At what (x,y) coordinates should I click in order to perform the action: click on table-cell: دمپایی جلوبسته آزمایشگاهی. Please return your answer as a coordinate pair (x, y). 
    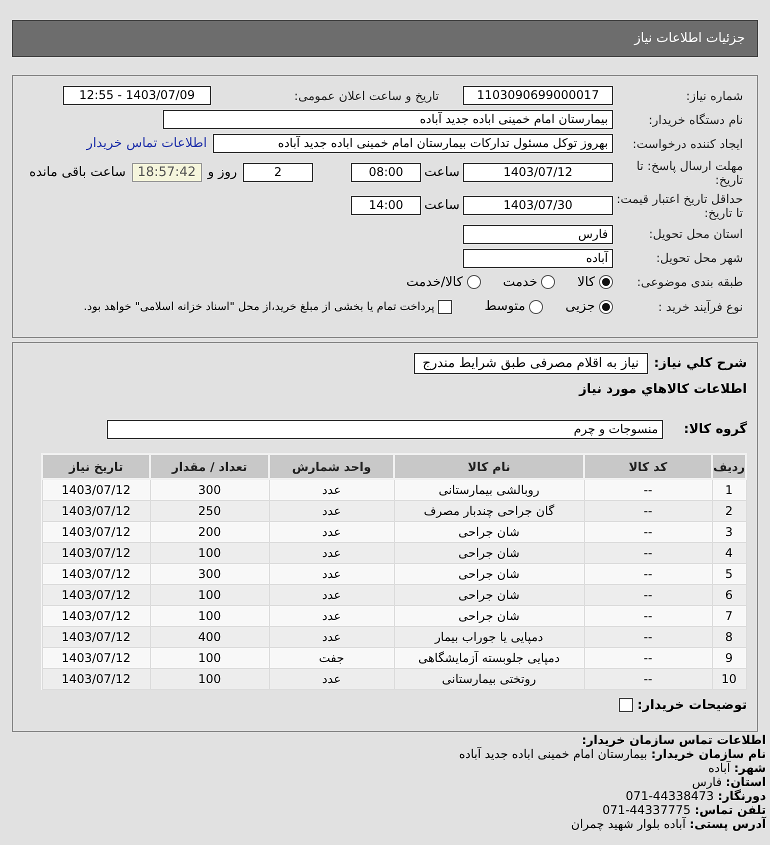
    Looking at the image, I should click on (489, 657).